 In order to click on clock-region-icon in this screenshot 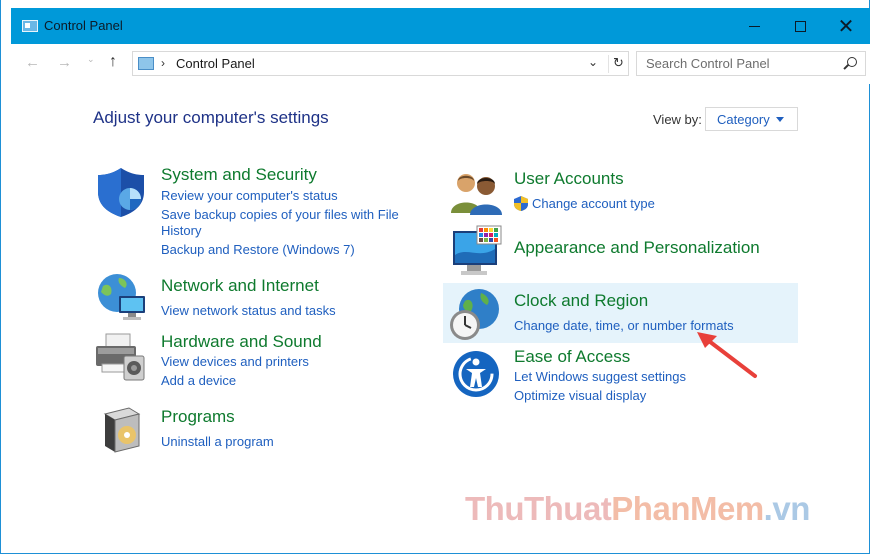, I will do `click(474, 315)`.